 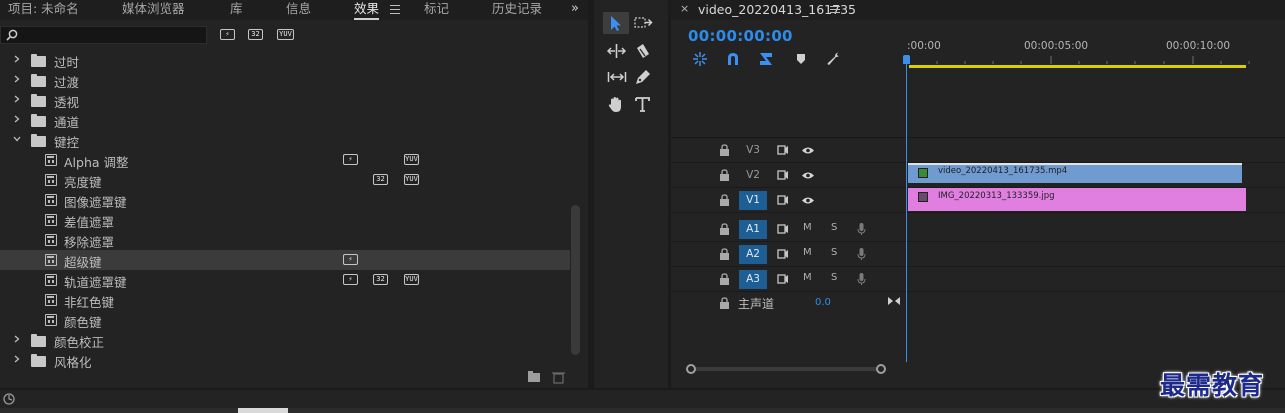 What do you see at coordinates (575, 9) in the screenshot?
I see `tab-overflow-icon: »` at bounding box center [575, 9].